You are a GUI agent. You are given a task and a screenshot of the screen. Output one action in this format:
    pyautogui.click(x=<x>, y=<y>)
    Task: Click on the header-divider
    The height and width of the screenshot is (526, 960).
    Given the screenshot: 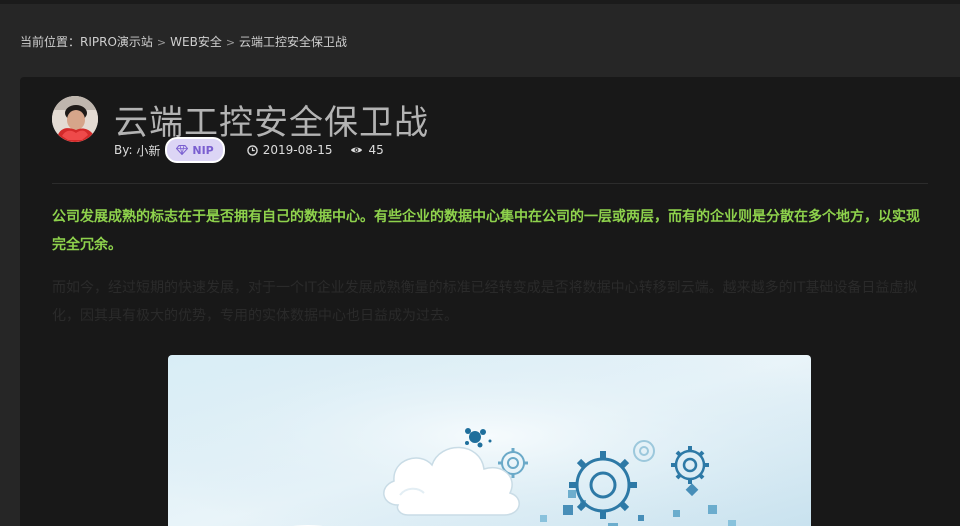 What is the action you would take?
    pyautogui.click(x=490, y=183)
    